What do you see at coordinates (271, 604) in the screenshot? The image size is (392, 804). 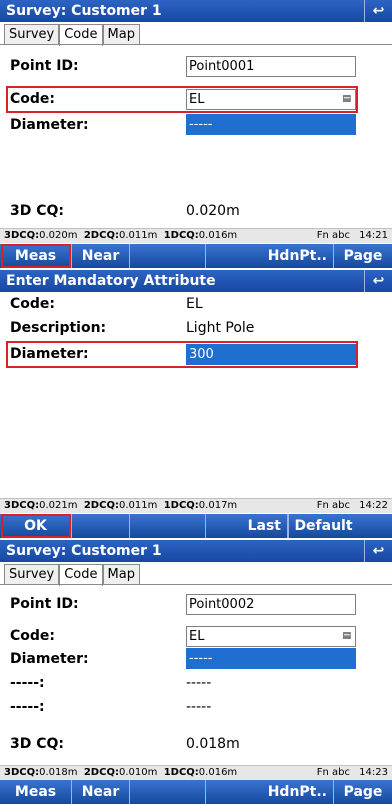 I see `point-id-field: Point0002` at bounding box center [271, 604].